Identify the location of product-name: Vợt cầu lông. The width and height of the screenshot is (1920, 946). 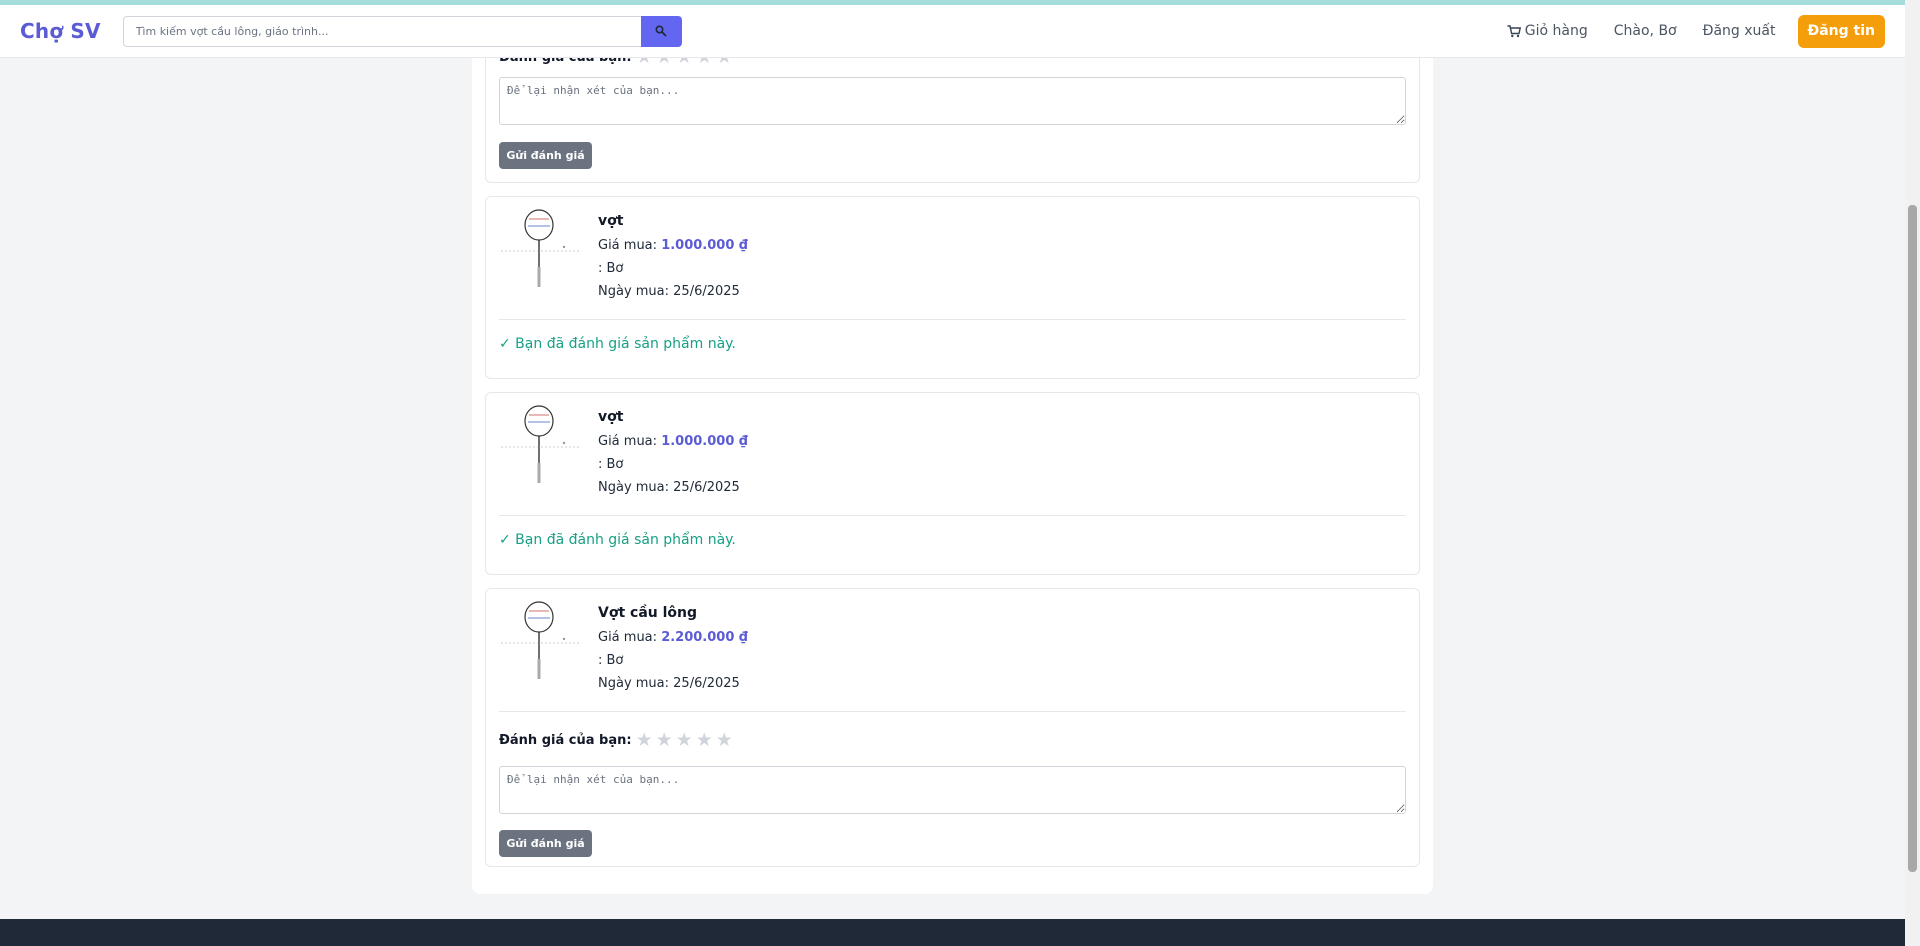
(648, 613).